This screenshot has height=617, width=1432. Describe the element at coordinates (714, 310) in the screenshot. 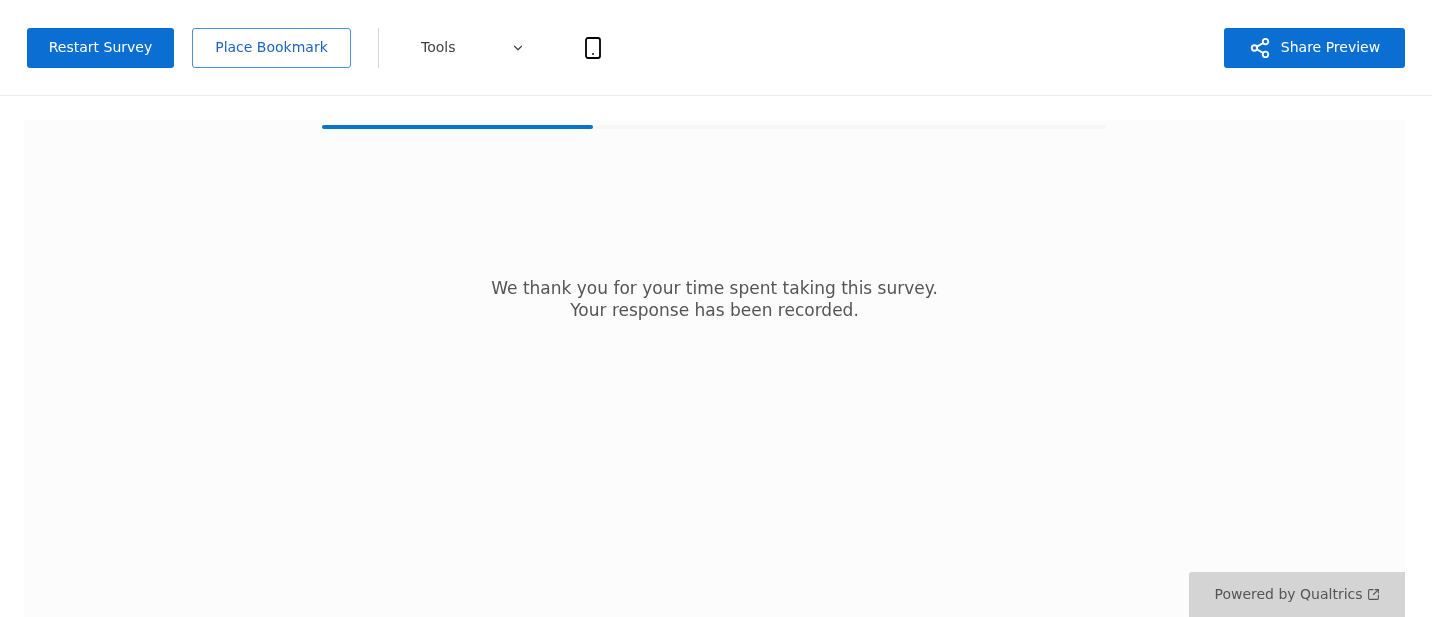

I see `thank-you-message: Your response has been recorded.` at that location.